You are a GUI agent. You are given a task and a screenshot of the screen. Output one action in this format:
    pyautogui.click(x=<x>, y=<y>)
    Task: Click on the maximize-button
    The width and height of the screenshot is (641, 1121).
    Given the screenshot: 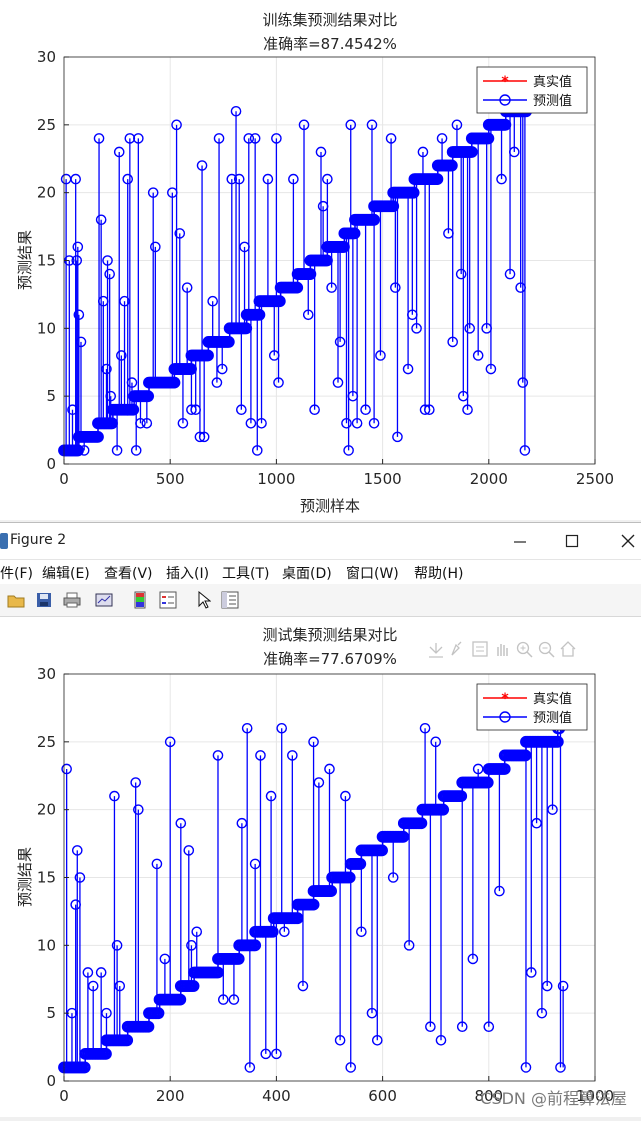 What is the action you would take?
    pyautogui.click(x=572, y=541)
    